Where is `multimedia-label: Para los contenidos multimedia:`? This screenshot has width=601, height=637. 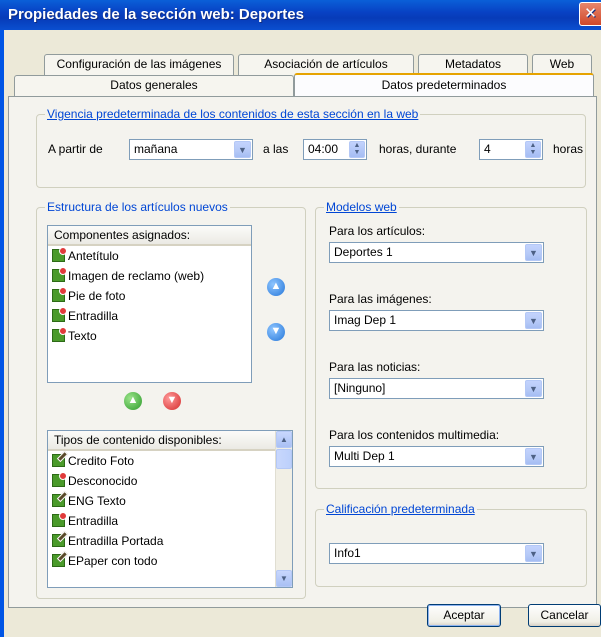
multimedia-label: Para los contenidos multimedia: is located at coordinates (414, 435).